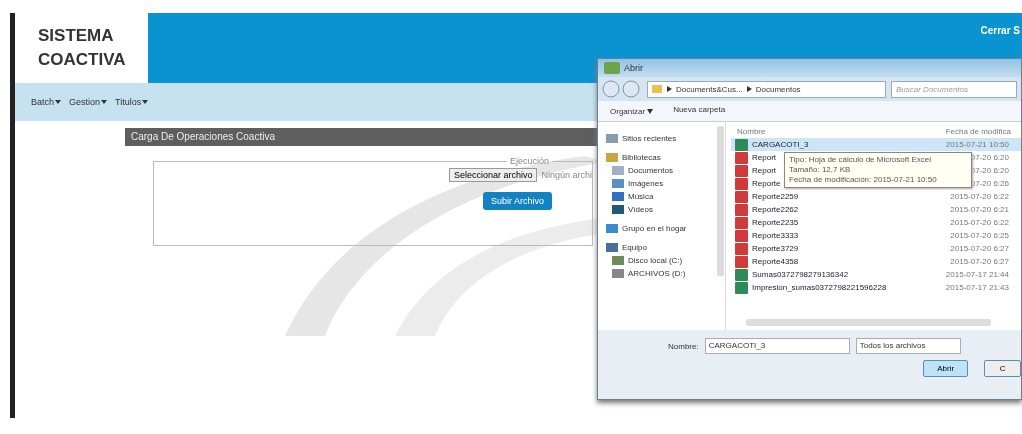 The width and height of the screenshot is (1022, 434). I want to click on sidebar-item: Bibliotecas, so click(660, 157).